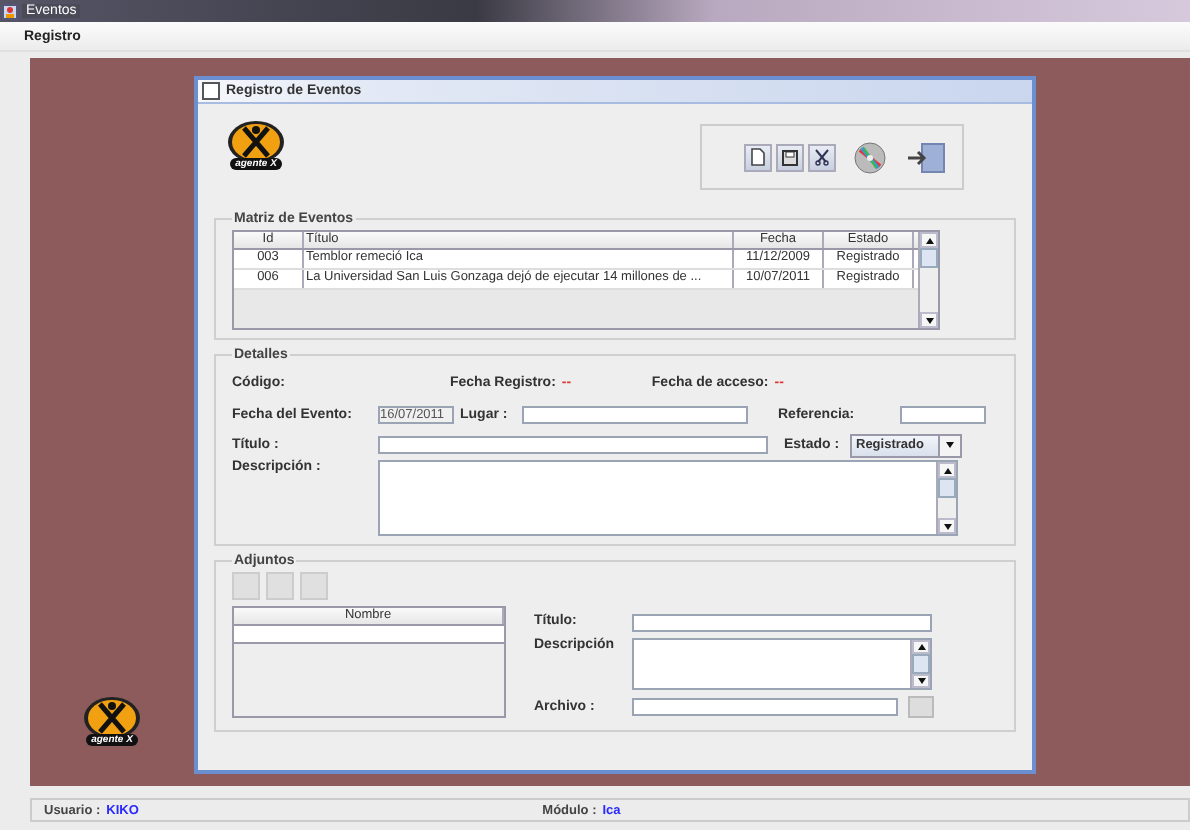  I want to click on save-button, so click(790, 157).